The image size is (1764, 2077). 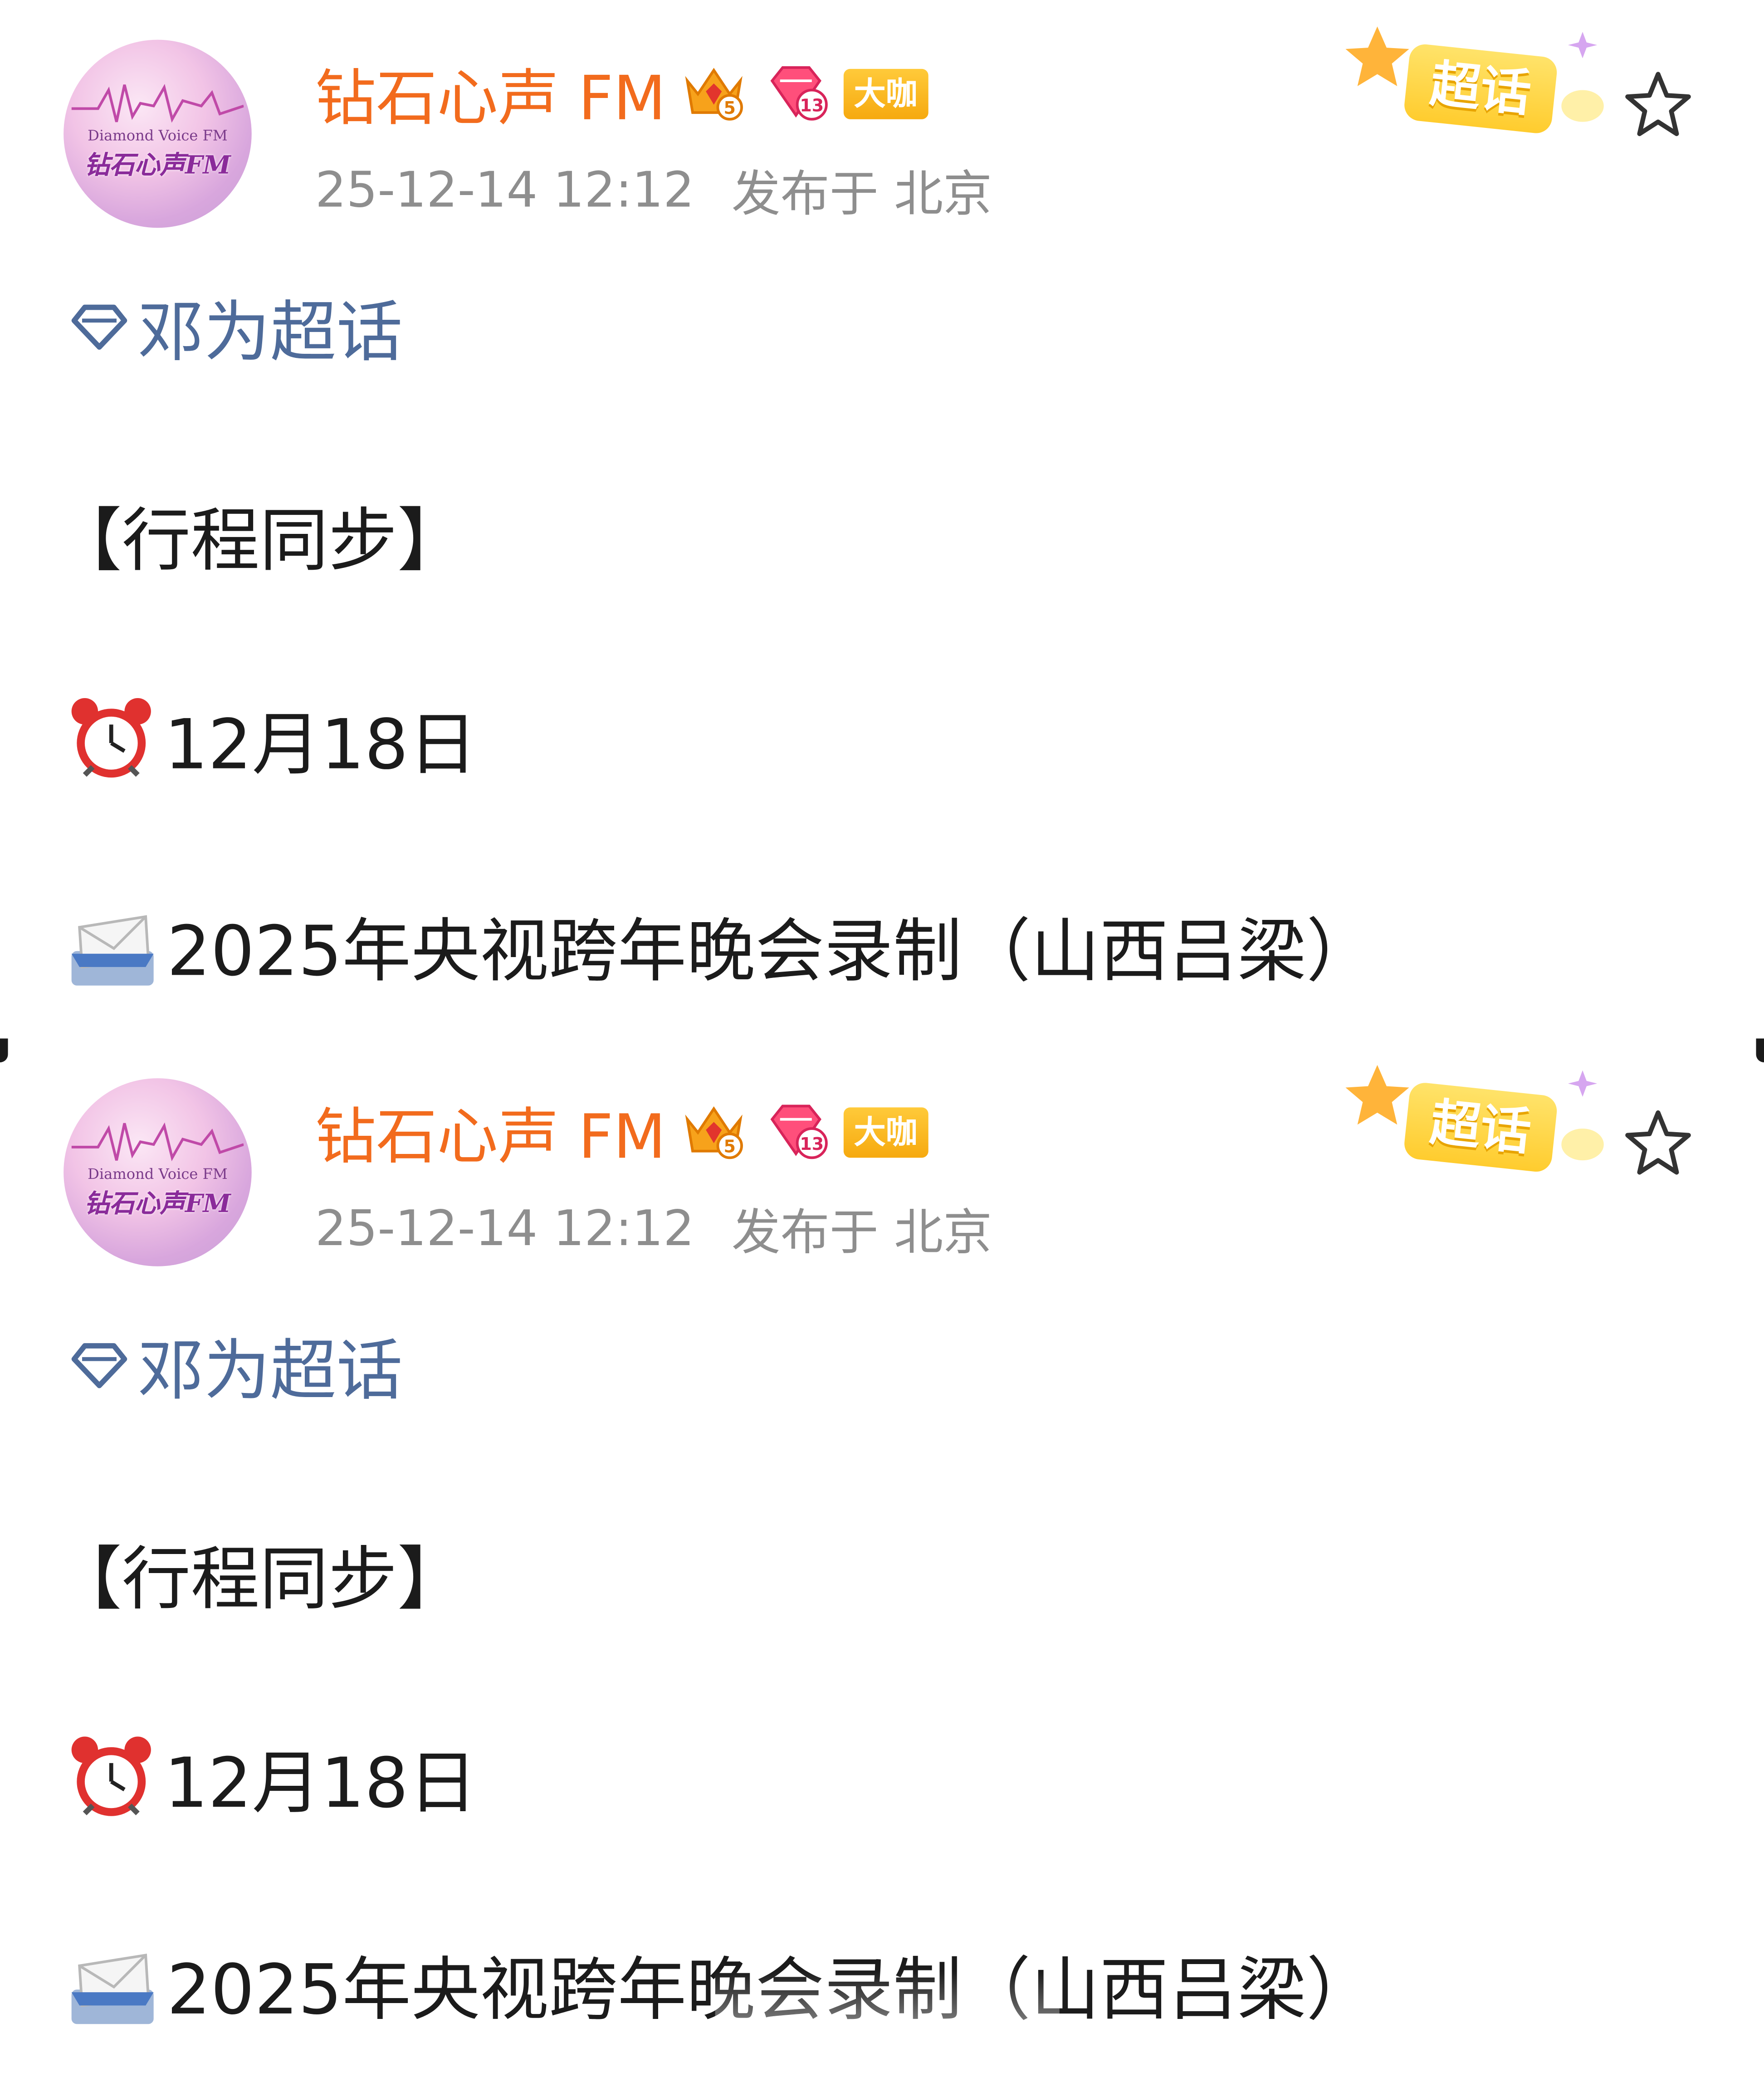 What do you see at coordinates (887, 2024) in the screenshot?
I see `scroll-fade` at bounding box center [887, 2024].